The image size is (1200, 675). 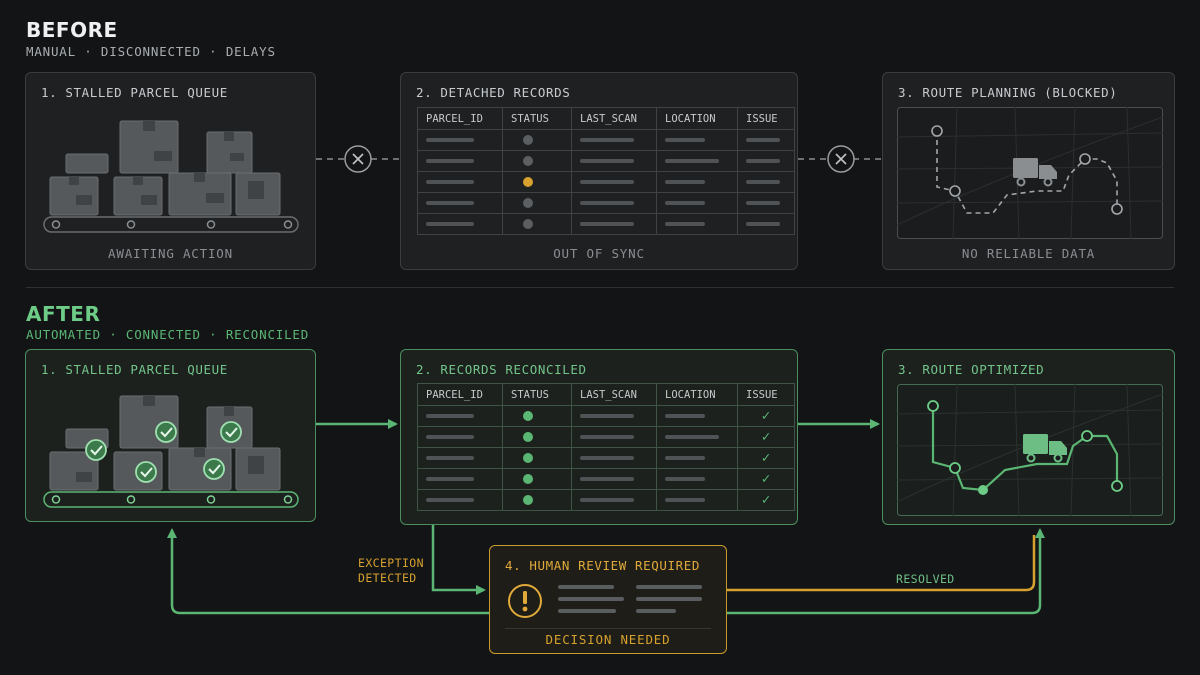 I want to click on column-header: STATUS, so click(x=537, y=394).